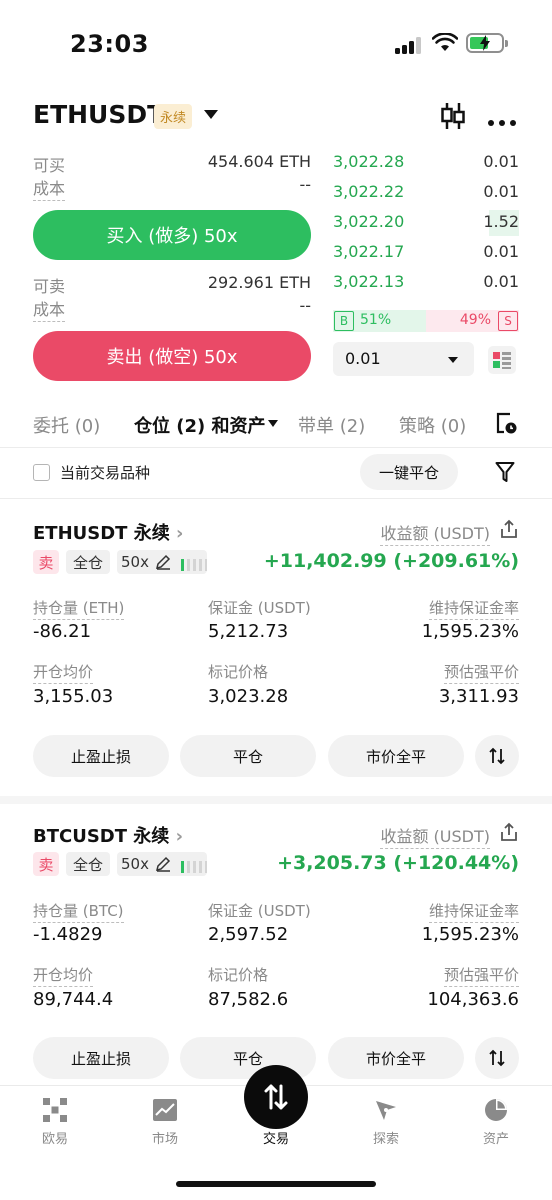 This screenshot has width=552, height=1200. What do you see at coordinates (259, 282) in the screenshot?
I see `sell-available-value: 292.961 ETH` at bounding box center [259, 282].